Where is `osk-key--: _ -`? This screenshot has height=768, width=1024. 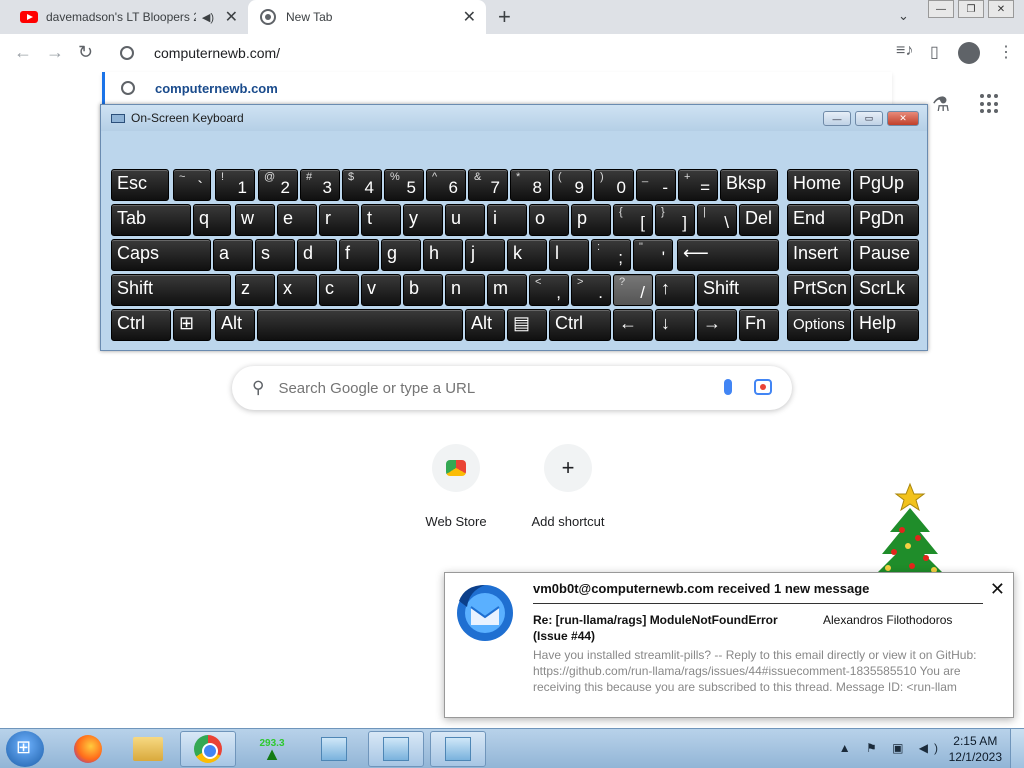
osk-key--: _ - is located at coordinates (656, 185).